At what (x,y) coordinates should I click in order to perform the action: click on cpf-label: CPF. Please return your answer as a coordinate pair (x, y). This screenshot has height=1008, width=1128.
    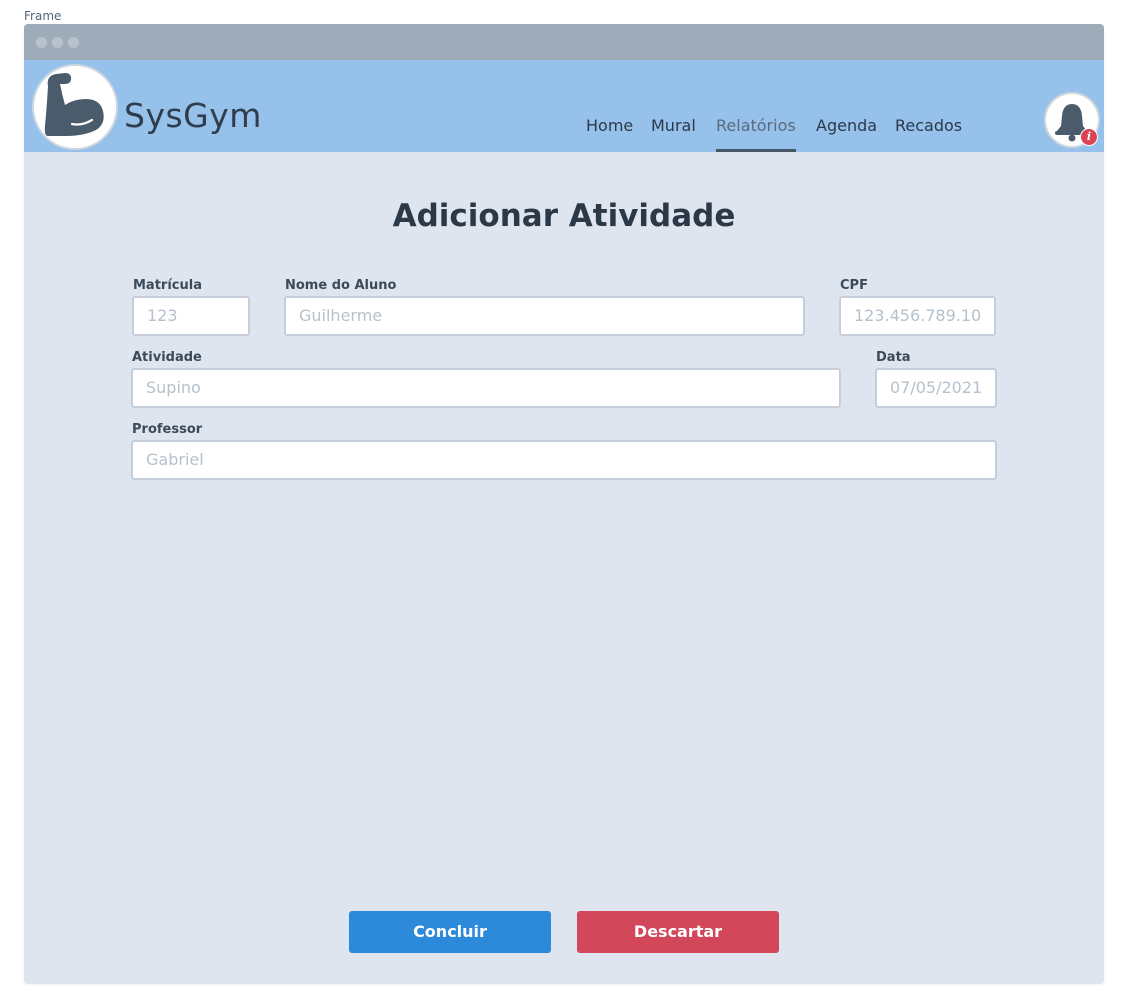
    Looking at the image, I should click on (854, 285).